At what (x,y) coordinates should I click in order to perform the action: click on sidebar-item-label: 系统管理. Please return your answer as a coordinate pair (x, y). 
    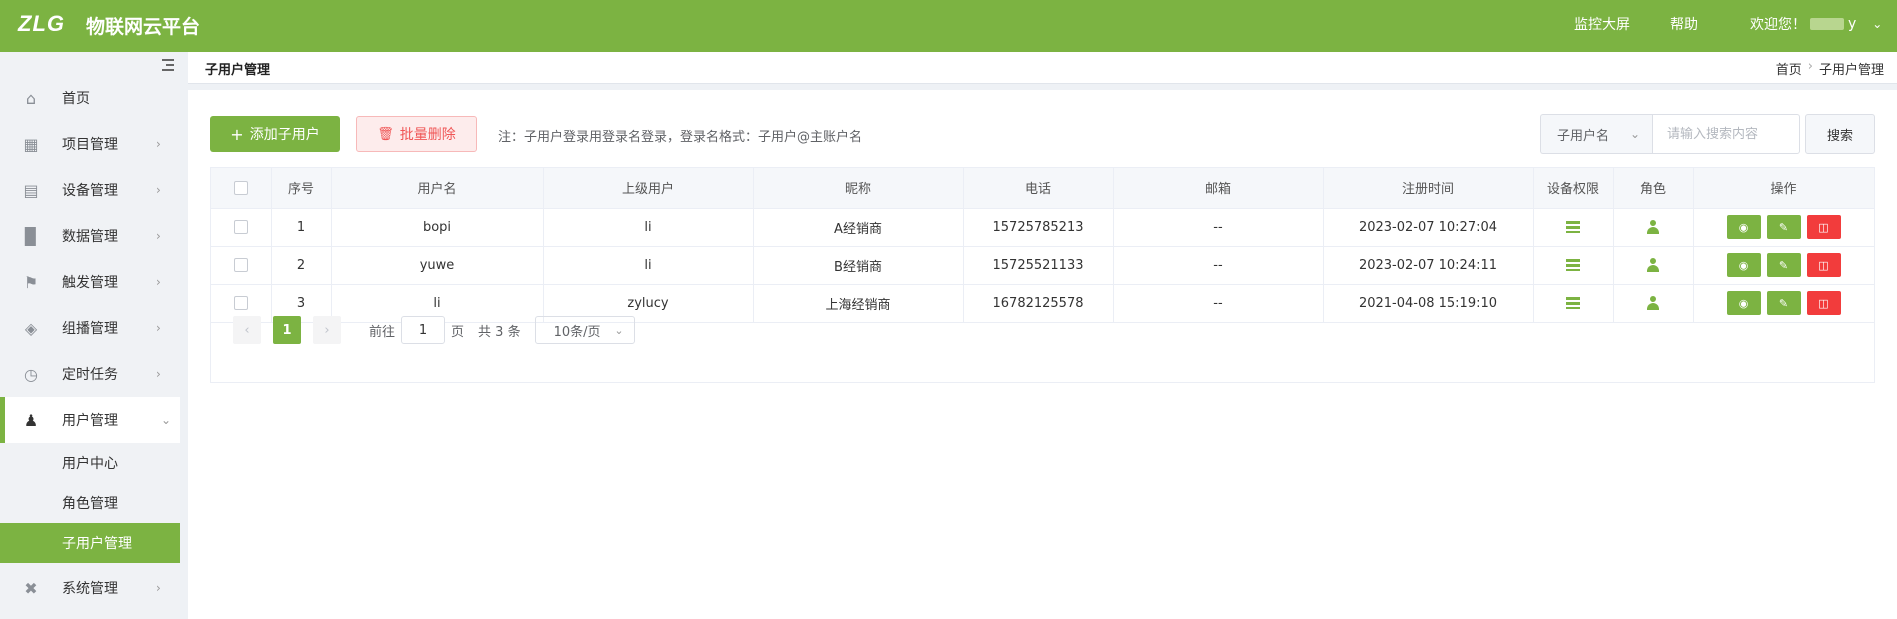
    Looking at the image, I should click on (90, 589).